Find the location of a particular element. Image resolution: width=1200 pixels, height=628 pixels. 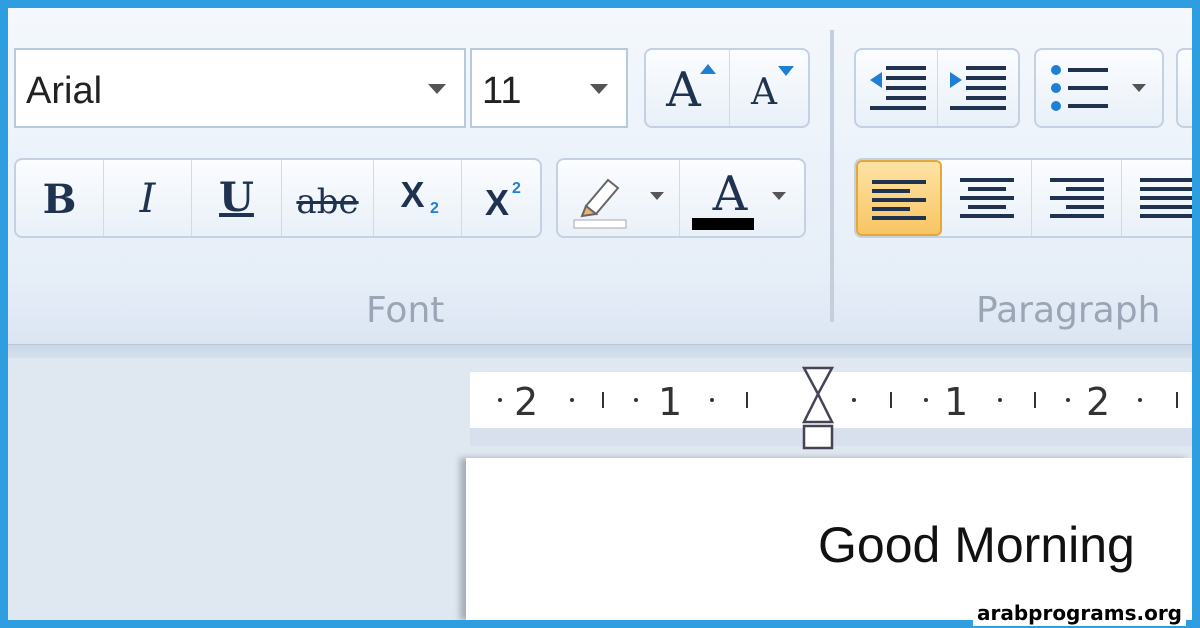

shrink-font-button: A is located at coordinates (769, 88).